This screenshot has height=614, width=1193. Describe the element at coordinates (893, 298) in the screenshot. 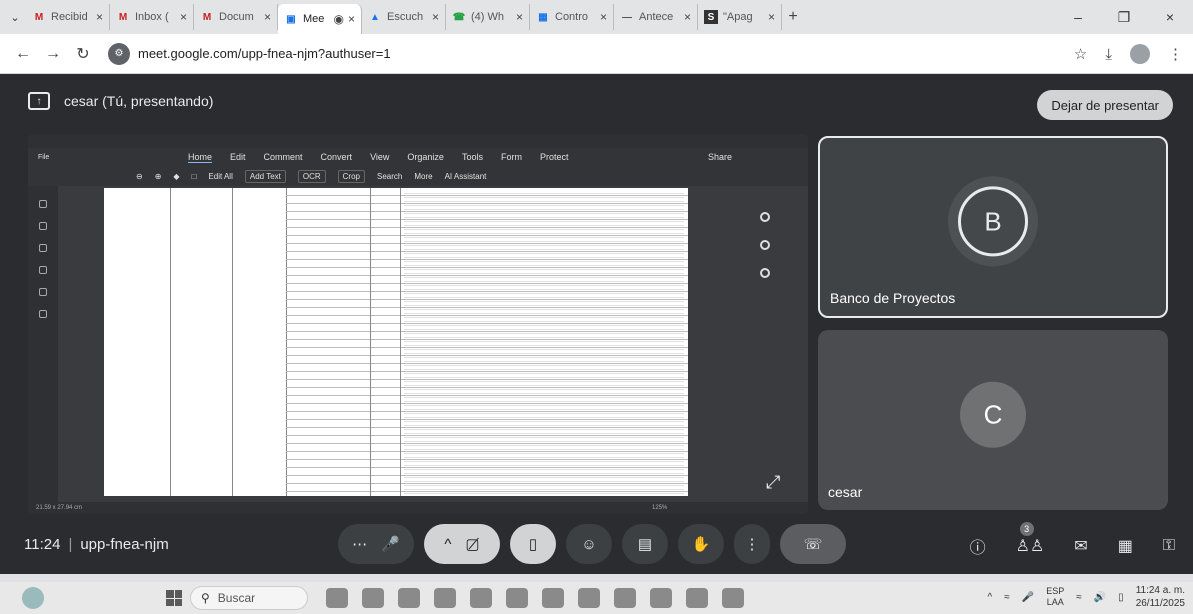

I see `participant-name: Banco de Proyectos` at that location.